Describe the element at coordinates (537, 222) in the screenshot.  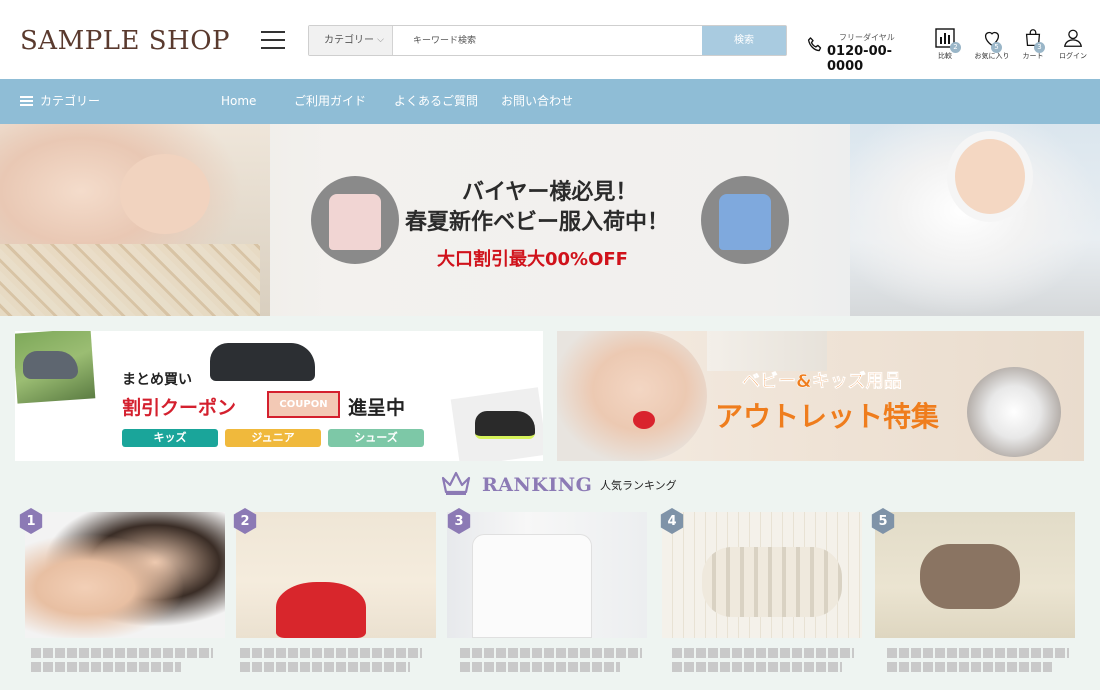
I see `hero-headline-2: 春夏新作ベビー服入荷中！` at that location.